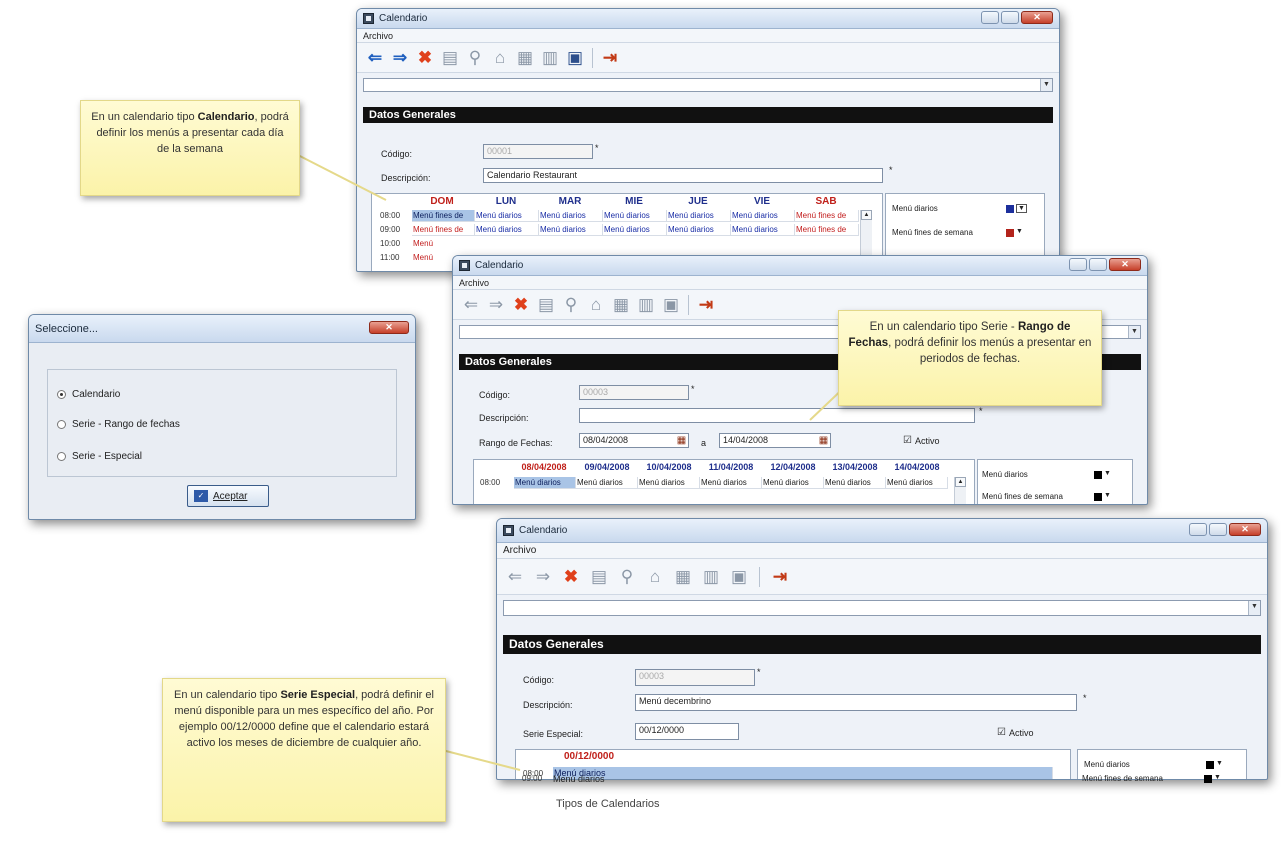 Image resolution: width=1281 pixels, height=842 pixels. Describe the element at coordinates (687, 731) in the screenshot. I see `serie-especial-field: 00/12/0000` at that location.